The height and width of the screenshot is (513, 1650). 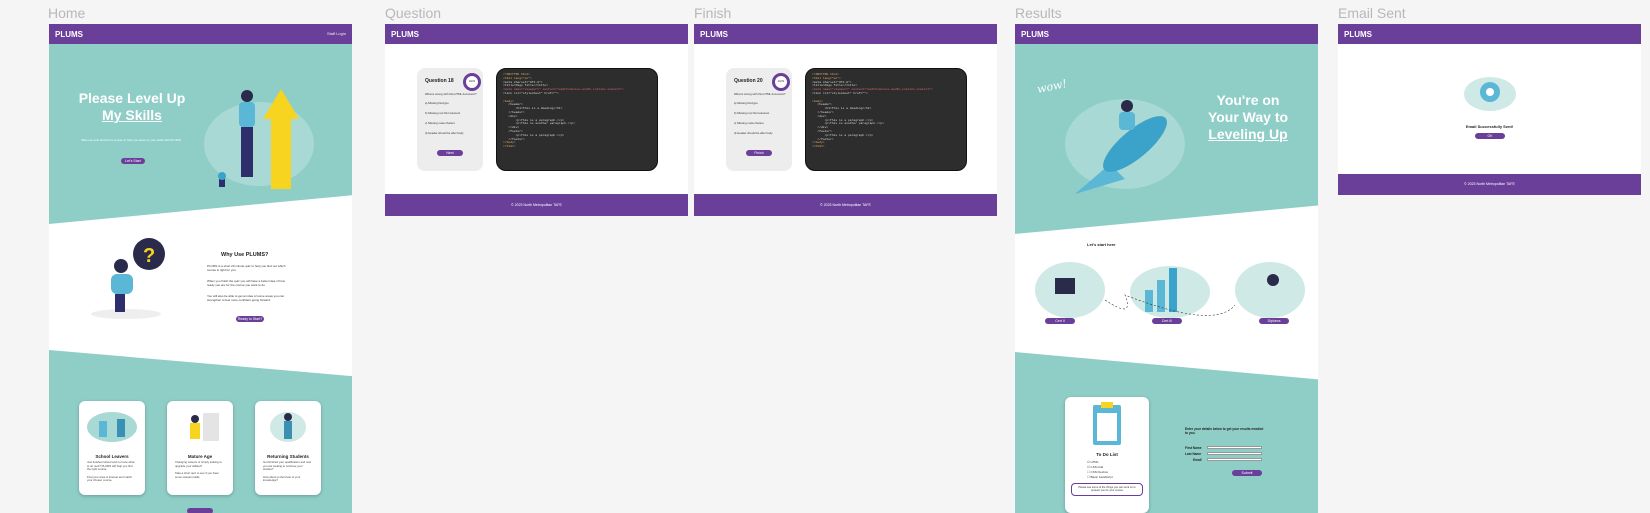 I want to click on results-title-line1: You're on, so click(x=1248, y=100).